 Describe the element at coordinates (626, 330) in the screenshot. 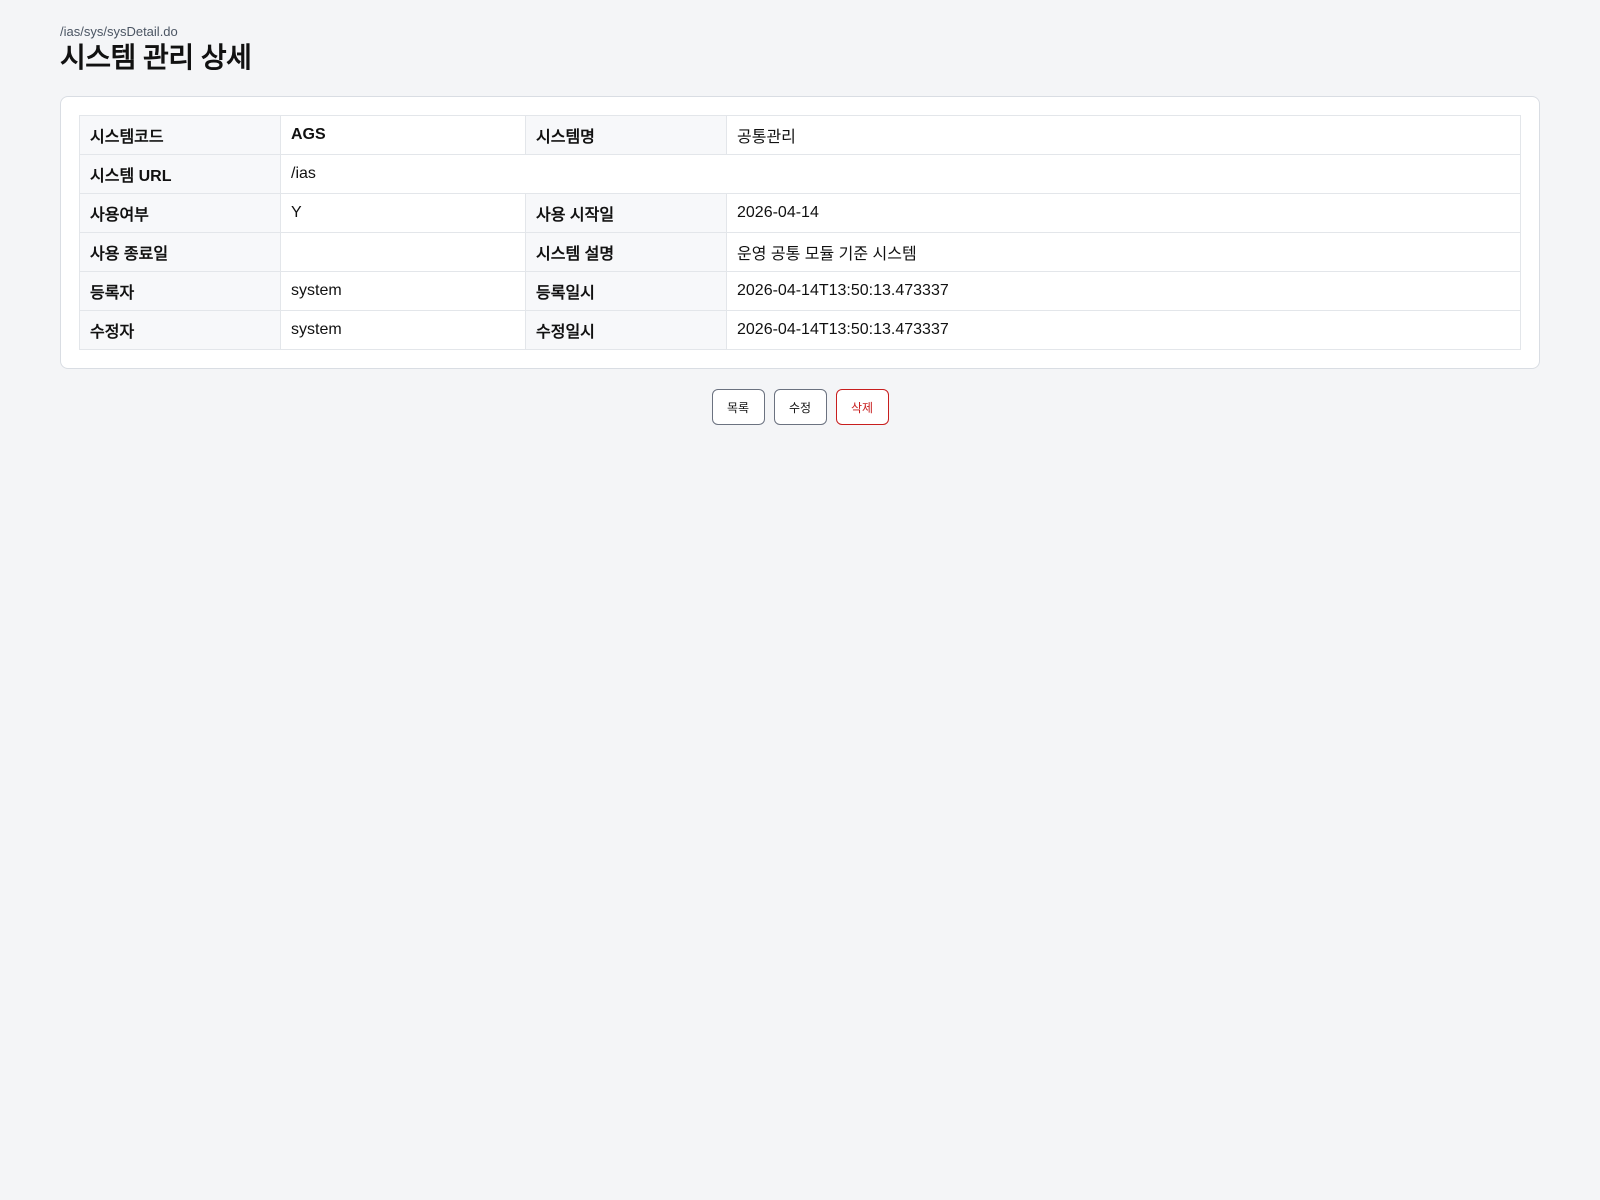

I see `modified-at-label: 수정일시` at that location.